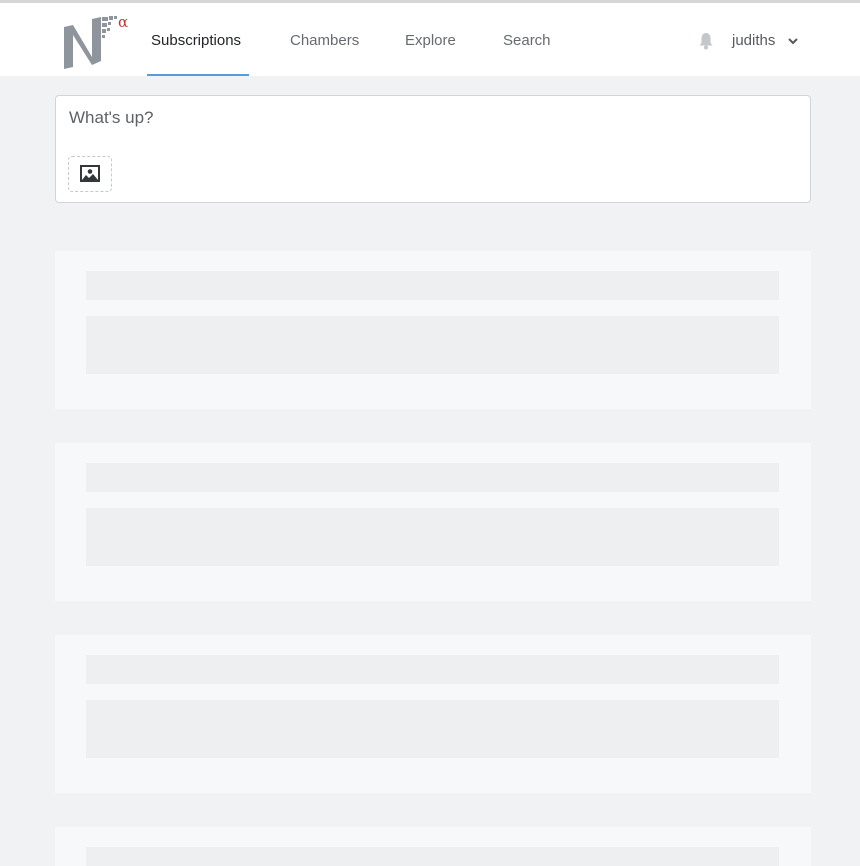 The height and width of the screenshot is (866, 860). What do you see at coordinates (433, 846) in the screenshot?
I see `loading-post-placeholder` at bounding box center [433, 846].